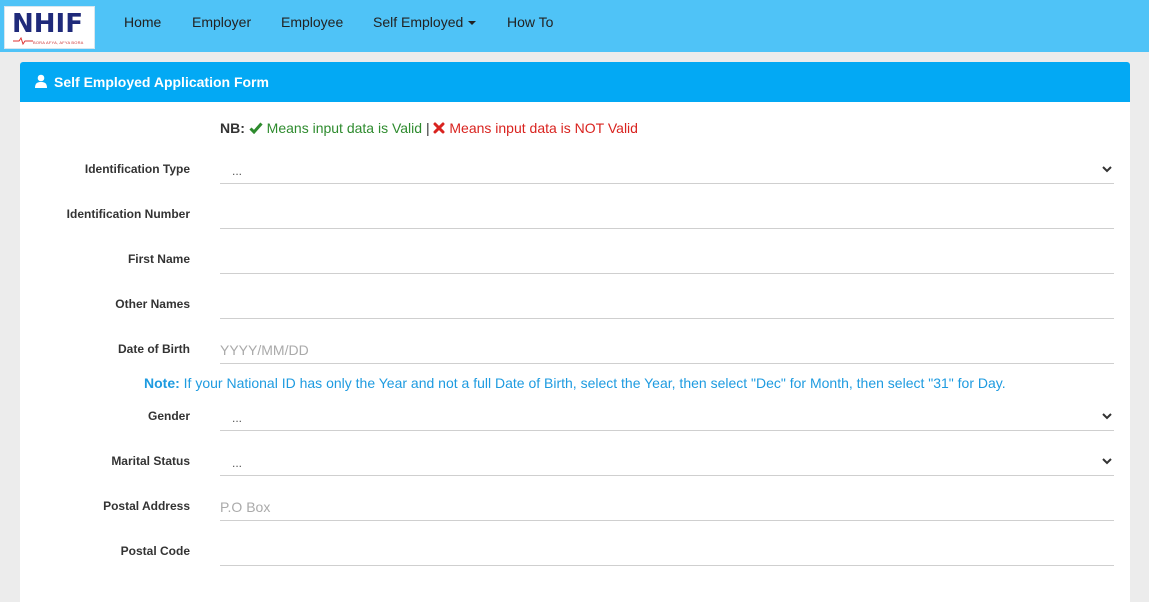 This screenshot has height=602, width=1149. What do you see at coordinates (137, 169) in the screenshot?
I see `identification-type-label: Identification Type` at bounding box center [137, 169].